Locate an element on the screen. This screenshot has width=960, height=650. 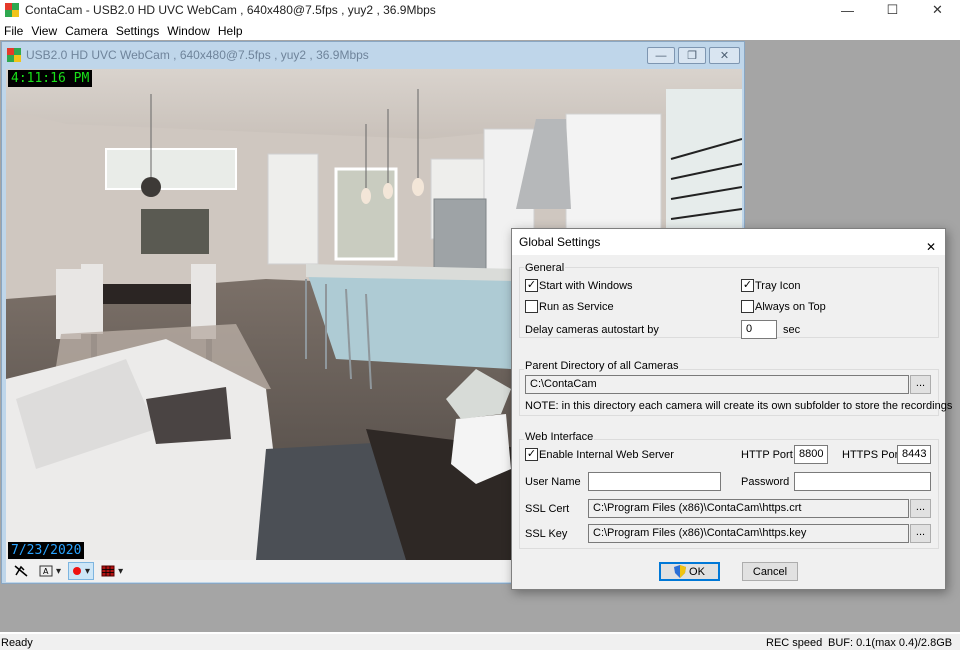
always-on-top-label: Always on Top is located at coordinates (790, 307).